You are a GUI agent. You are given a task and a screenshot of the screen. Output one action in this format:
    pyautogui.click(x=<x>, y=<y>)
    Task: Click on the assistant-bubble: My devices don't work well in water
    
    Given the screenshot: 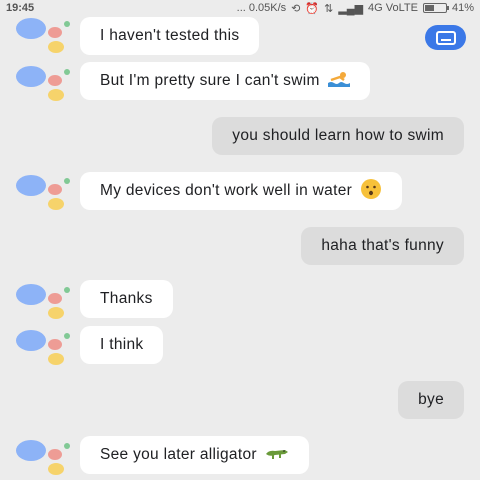 What is the action you would take?
    pyautogui.click(x=241, y=191)
    